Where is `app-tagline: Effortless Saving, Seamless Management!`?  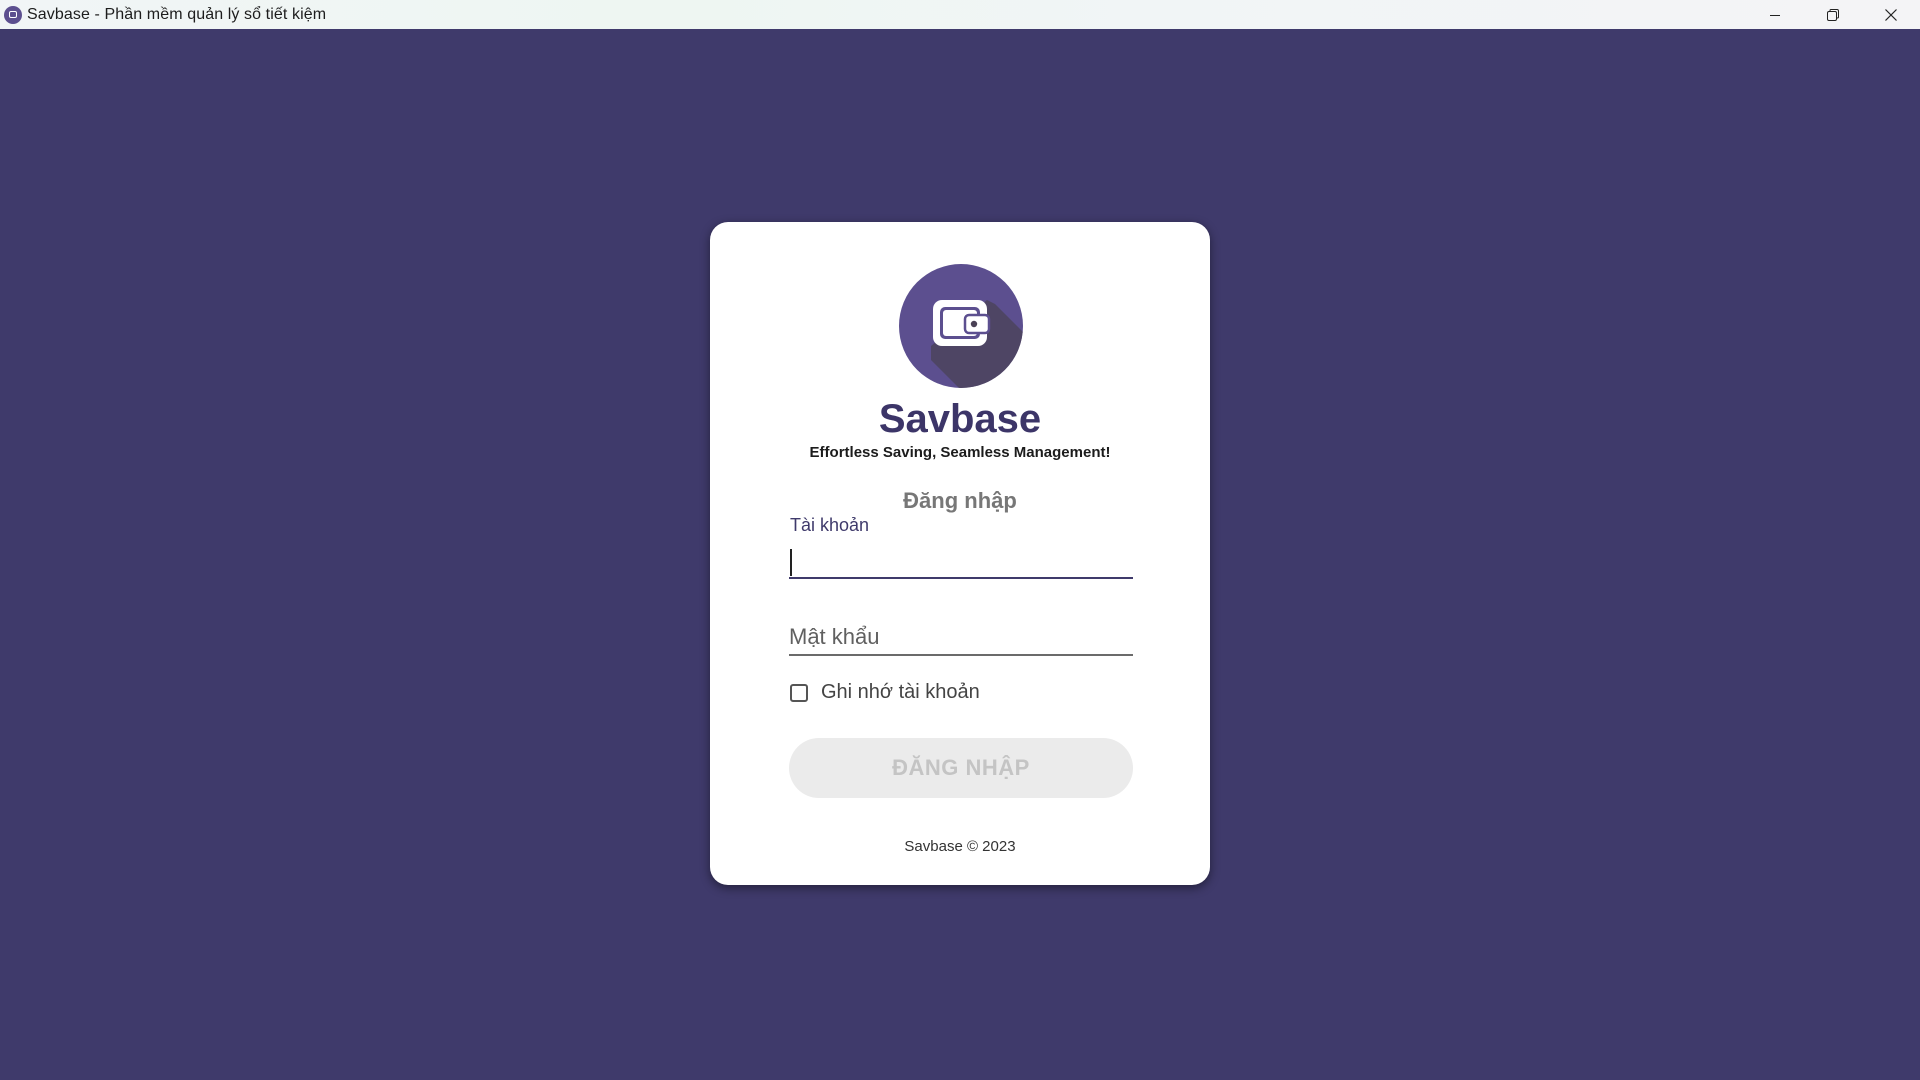
app-tagline: Effortless Saving, Seamless Management! is located at coordinates (960, 452).